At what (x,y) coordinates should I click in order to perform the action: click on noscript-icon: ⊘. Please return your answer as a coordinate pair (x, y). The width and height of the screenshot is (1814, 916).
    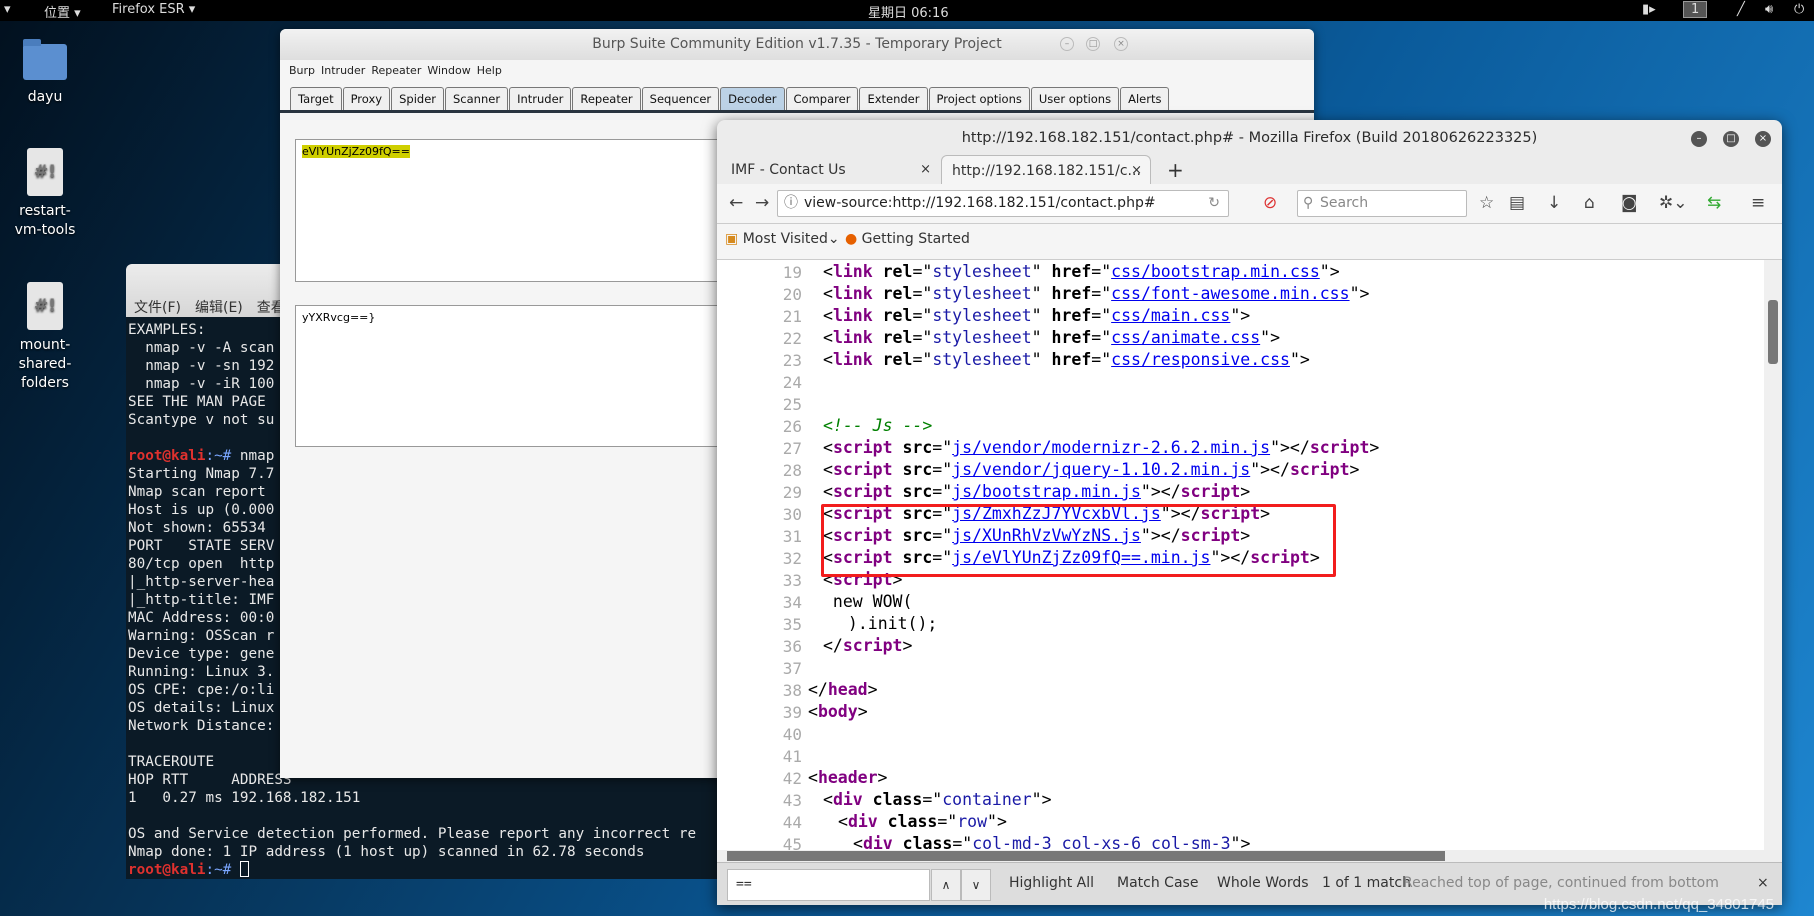
    Looking at the image, I should click on (1270, 203).